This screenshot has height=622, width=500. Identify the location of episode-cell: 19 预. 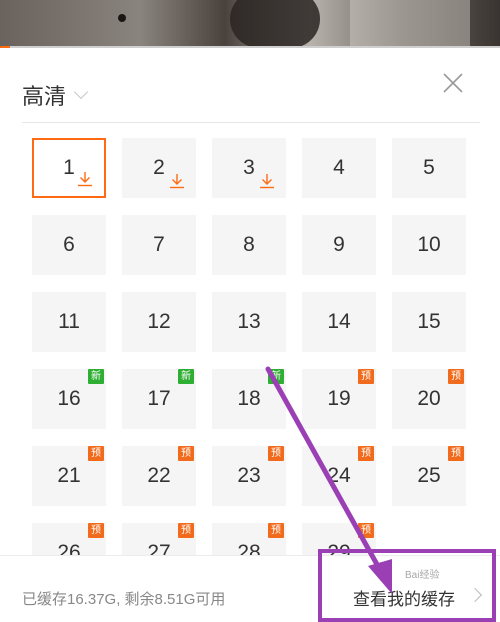
(339, 399).